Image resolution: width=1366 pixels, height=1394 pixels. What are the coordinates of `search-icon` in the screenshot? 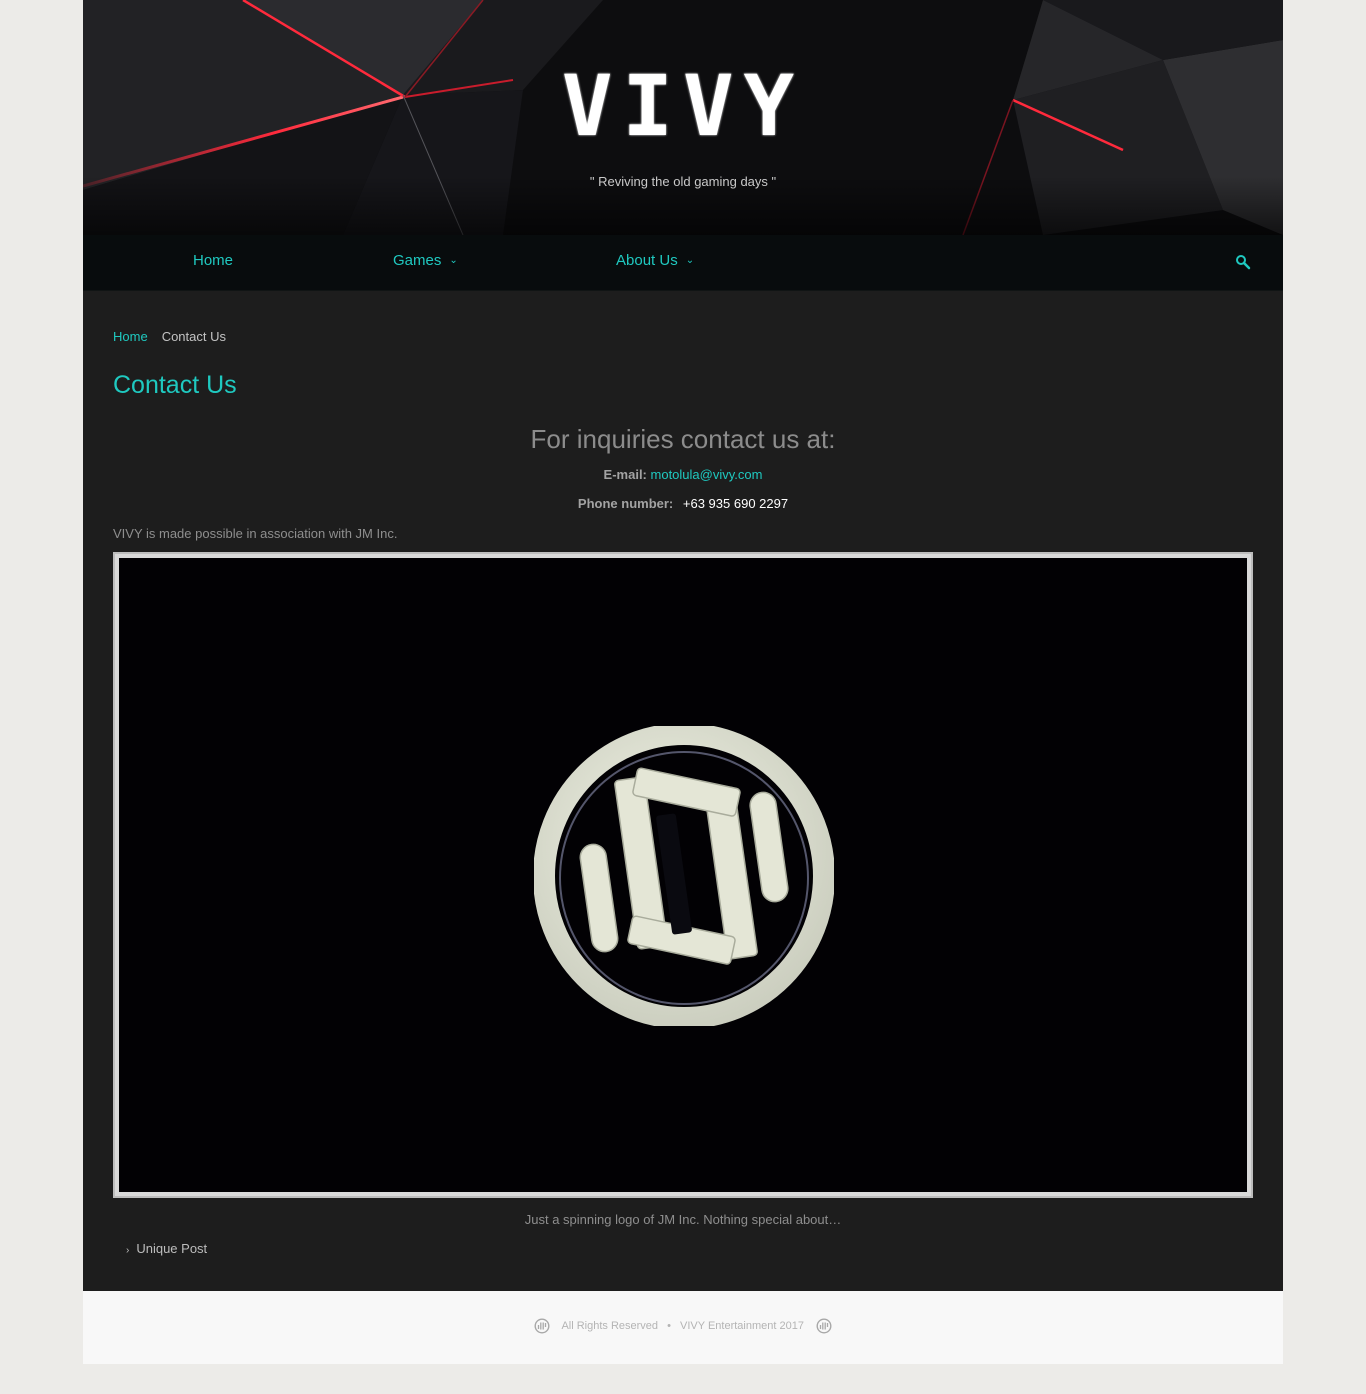 It's located at (1243, 262).